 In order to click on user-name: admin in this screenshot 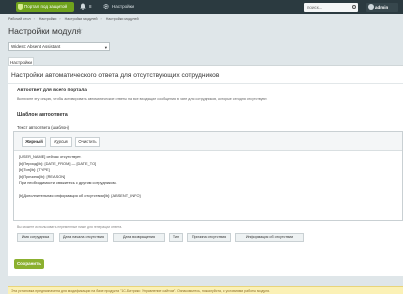, I will do `click(382, 7)`.